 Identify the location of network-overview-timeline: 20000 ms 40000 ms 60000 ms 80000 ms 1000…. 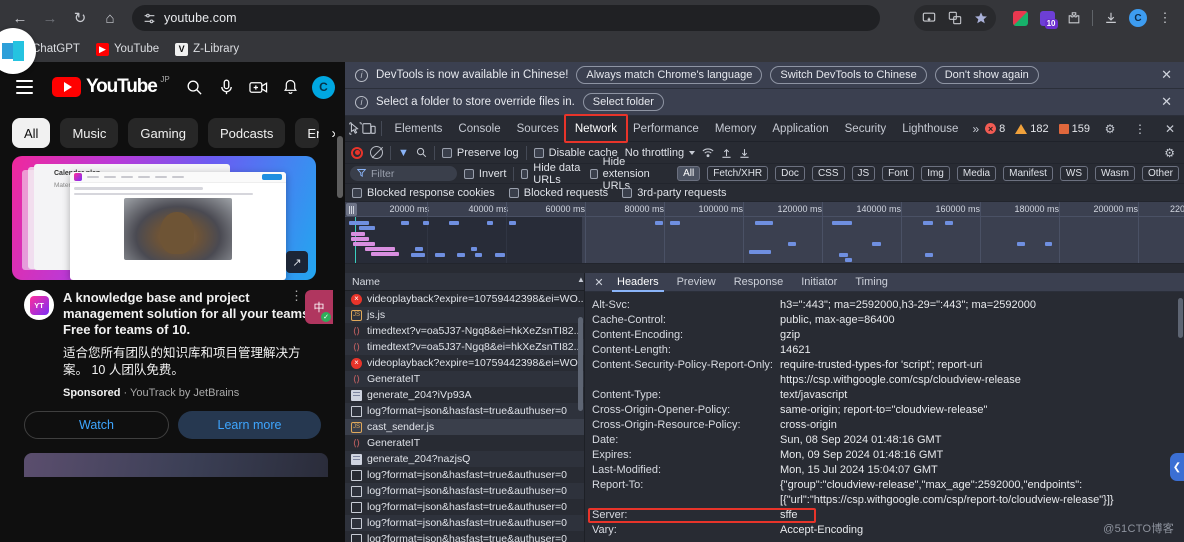
(764, 233).